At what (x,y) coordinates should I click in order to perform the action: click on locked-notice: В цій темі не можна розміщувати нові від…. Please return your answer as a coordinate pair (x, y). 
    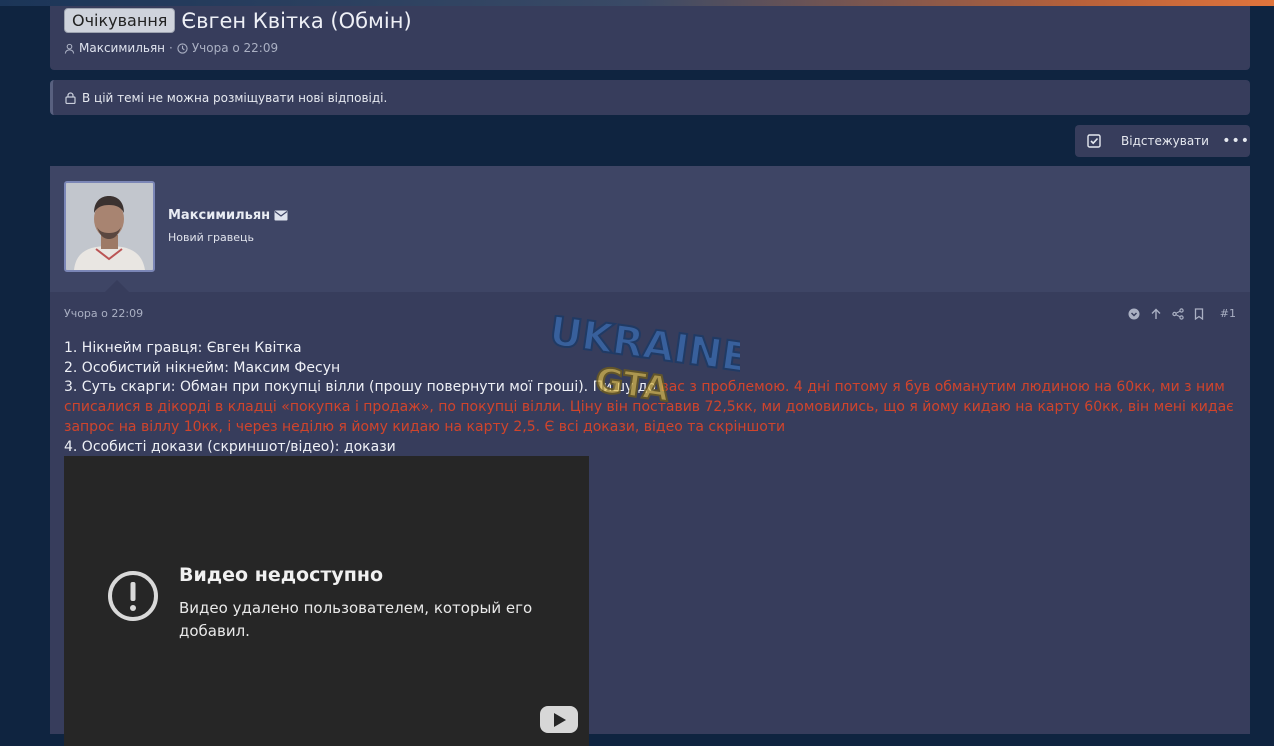
    Looking at the image, I should click on (650, 97).